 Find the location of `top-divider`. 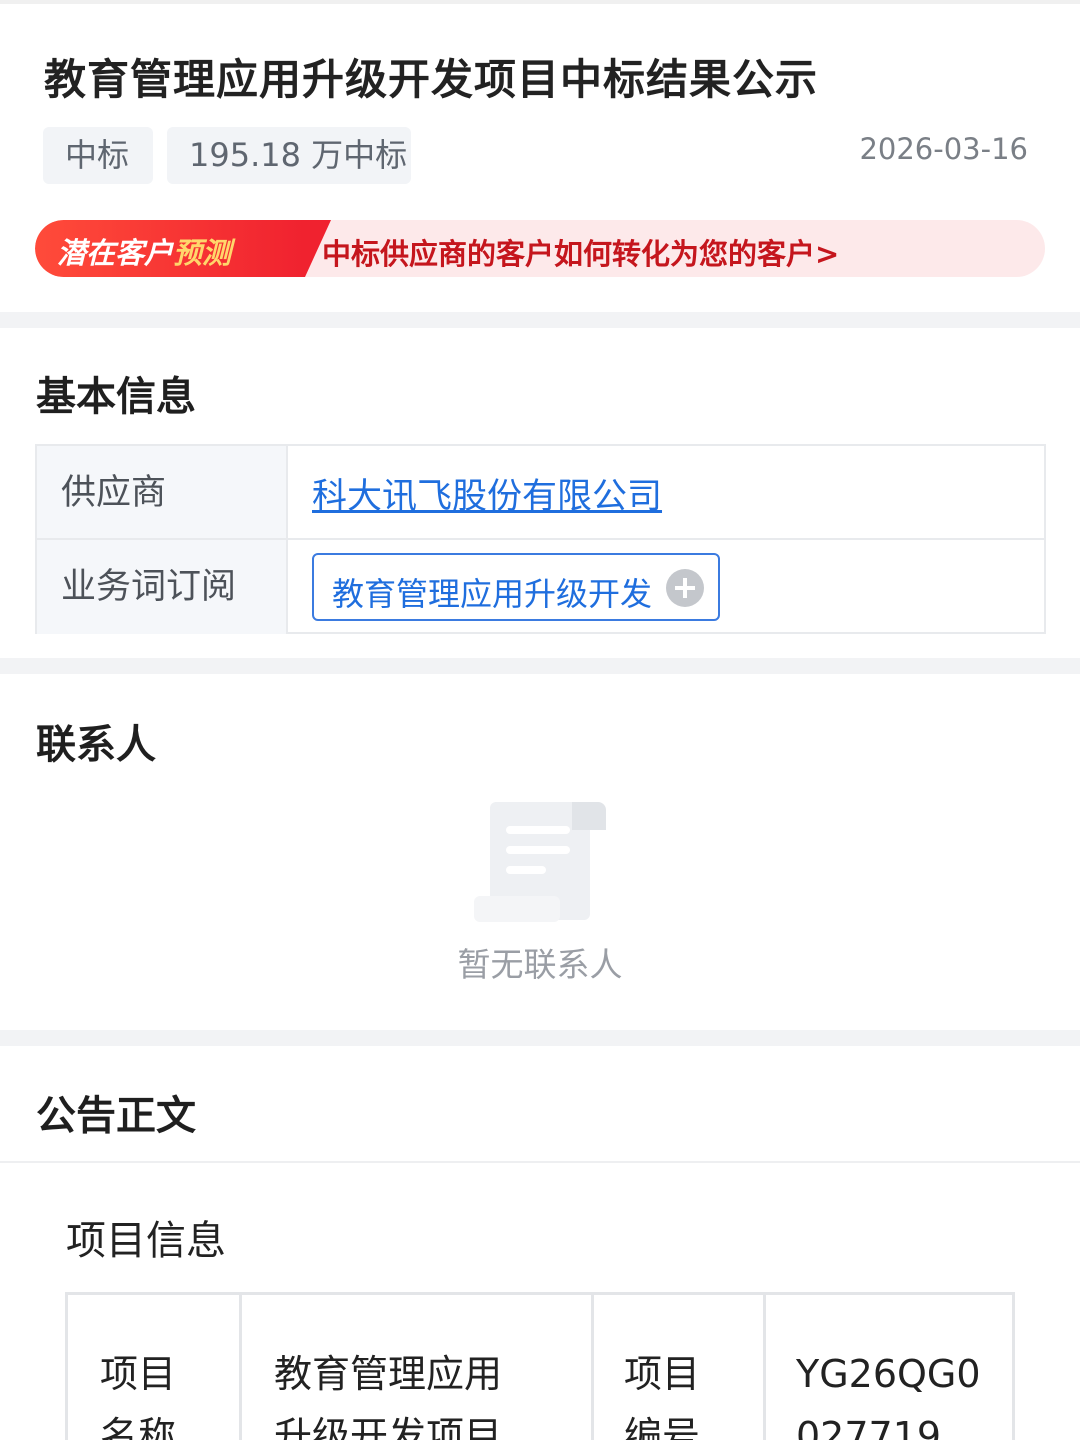

top-divider is located at coordinates (540, 2).